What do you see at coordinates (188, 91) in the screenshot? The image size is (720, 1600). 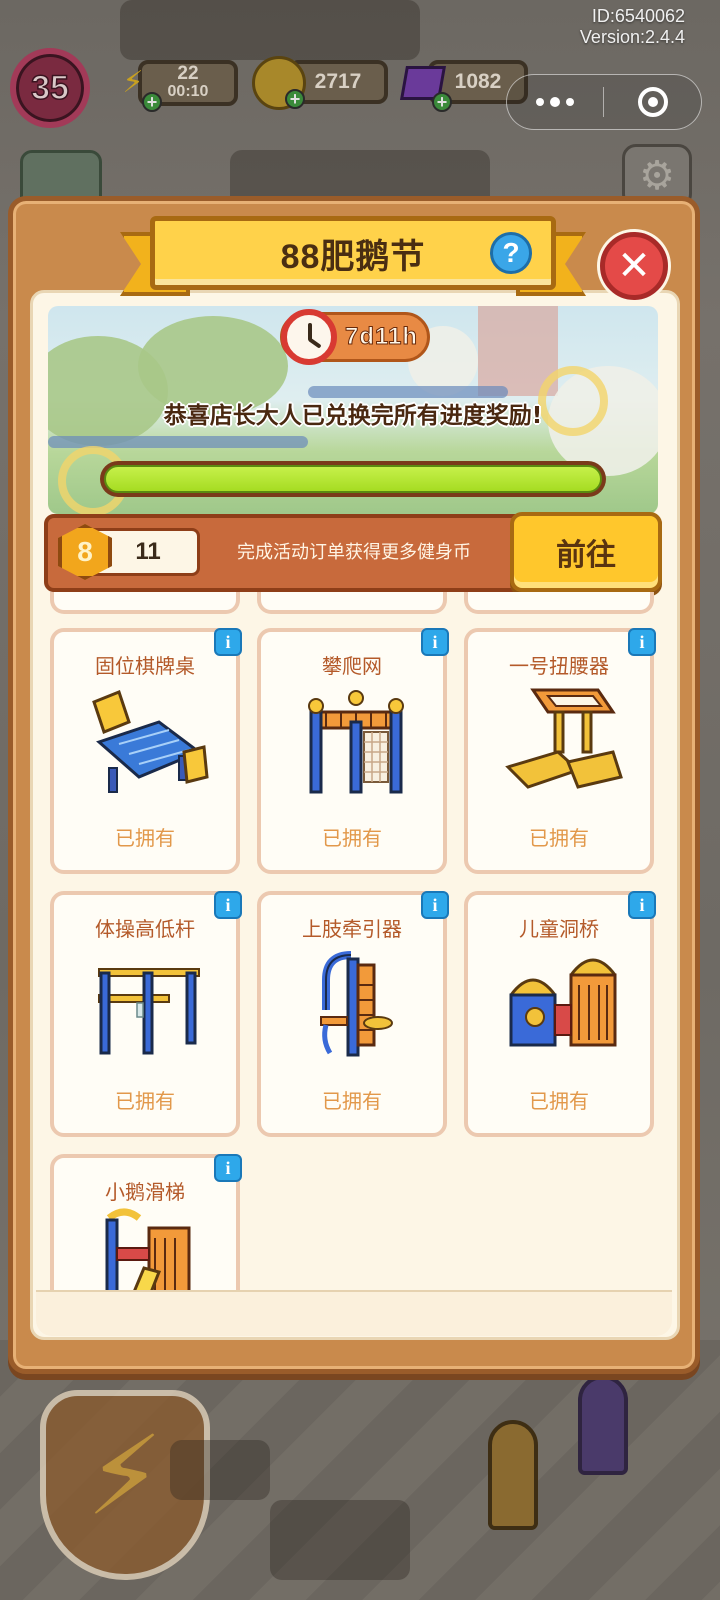 I see `energy-timer: 00:10` at bounding box center [188, 91].